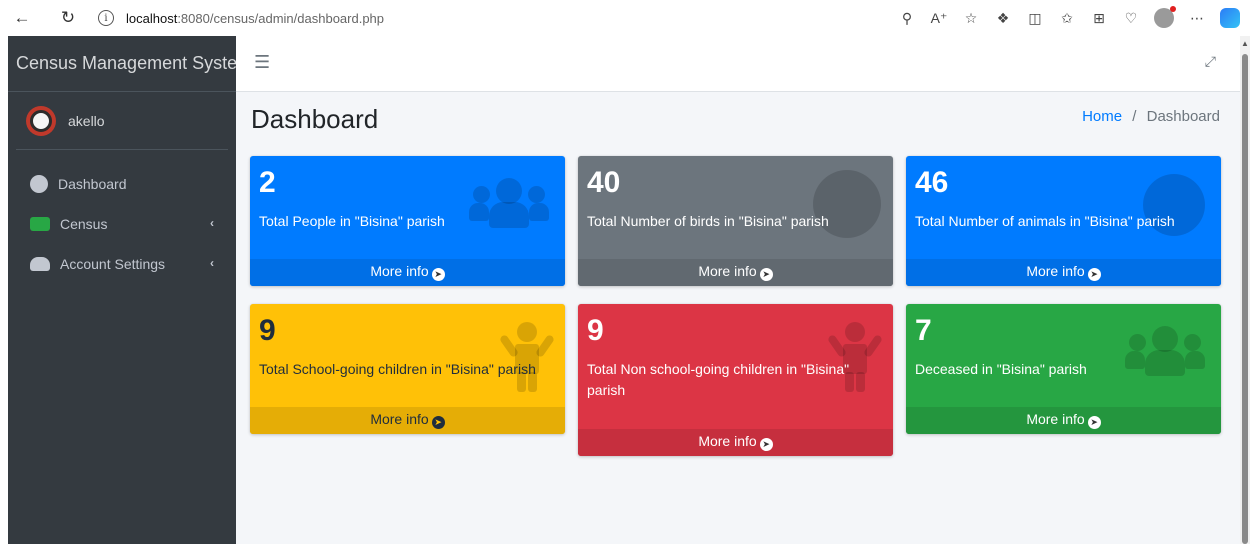 This screenshot has height=544, width=1250. Describe the element at coordinates (1230, 18) in the screenshot. I see `copilot-icon` at that location.